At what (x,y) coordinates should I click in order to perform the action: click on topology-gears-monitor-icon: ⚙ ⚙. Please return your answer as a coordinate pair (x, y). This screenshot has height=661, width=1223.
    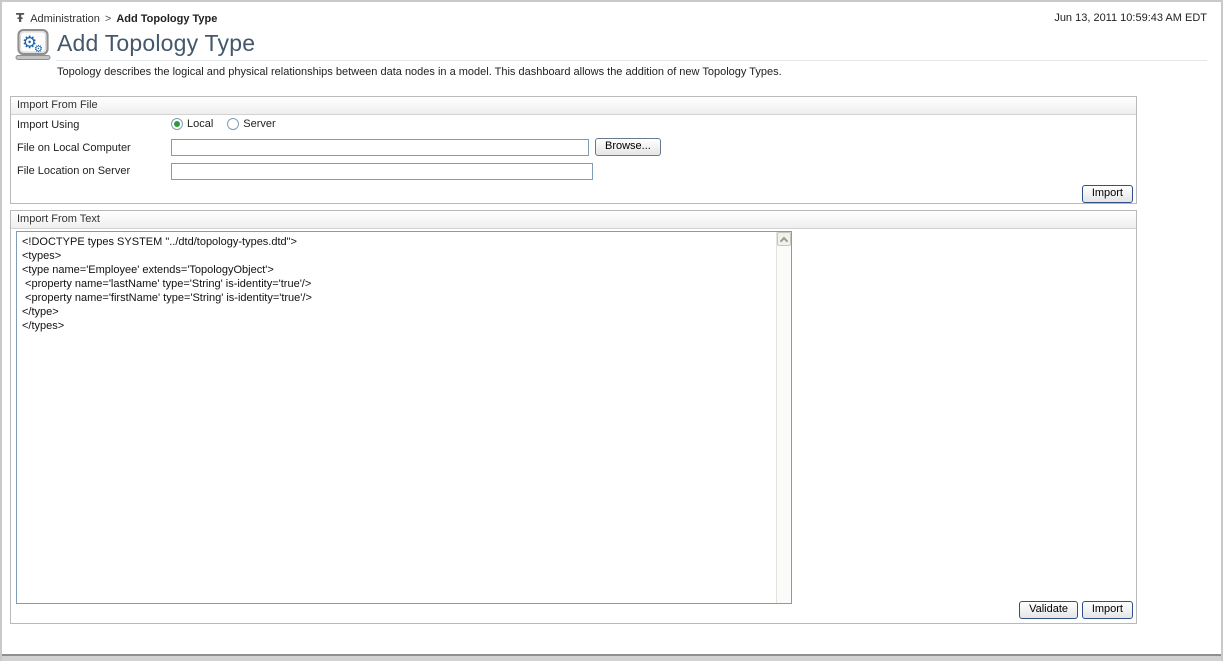
    Looking at the image, I should click on (33, 47).